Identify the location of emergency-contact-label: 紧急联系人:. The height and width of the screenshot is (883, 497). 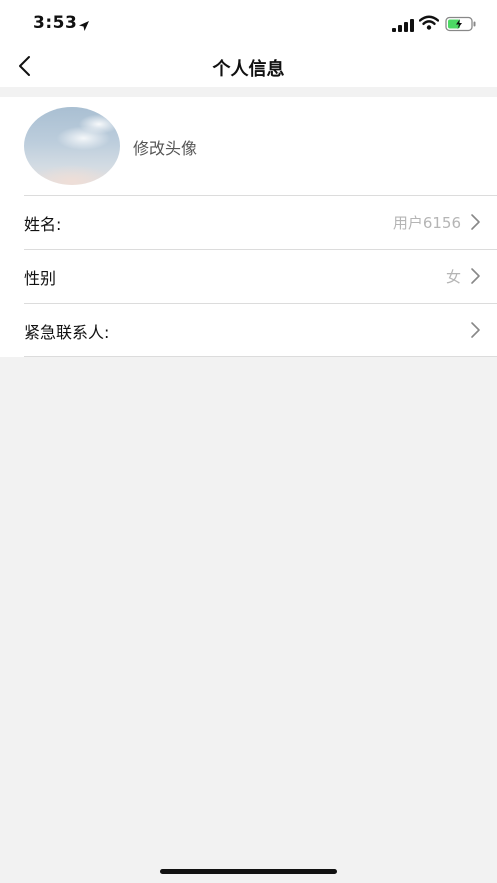
(67, 332).